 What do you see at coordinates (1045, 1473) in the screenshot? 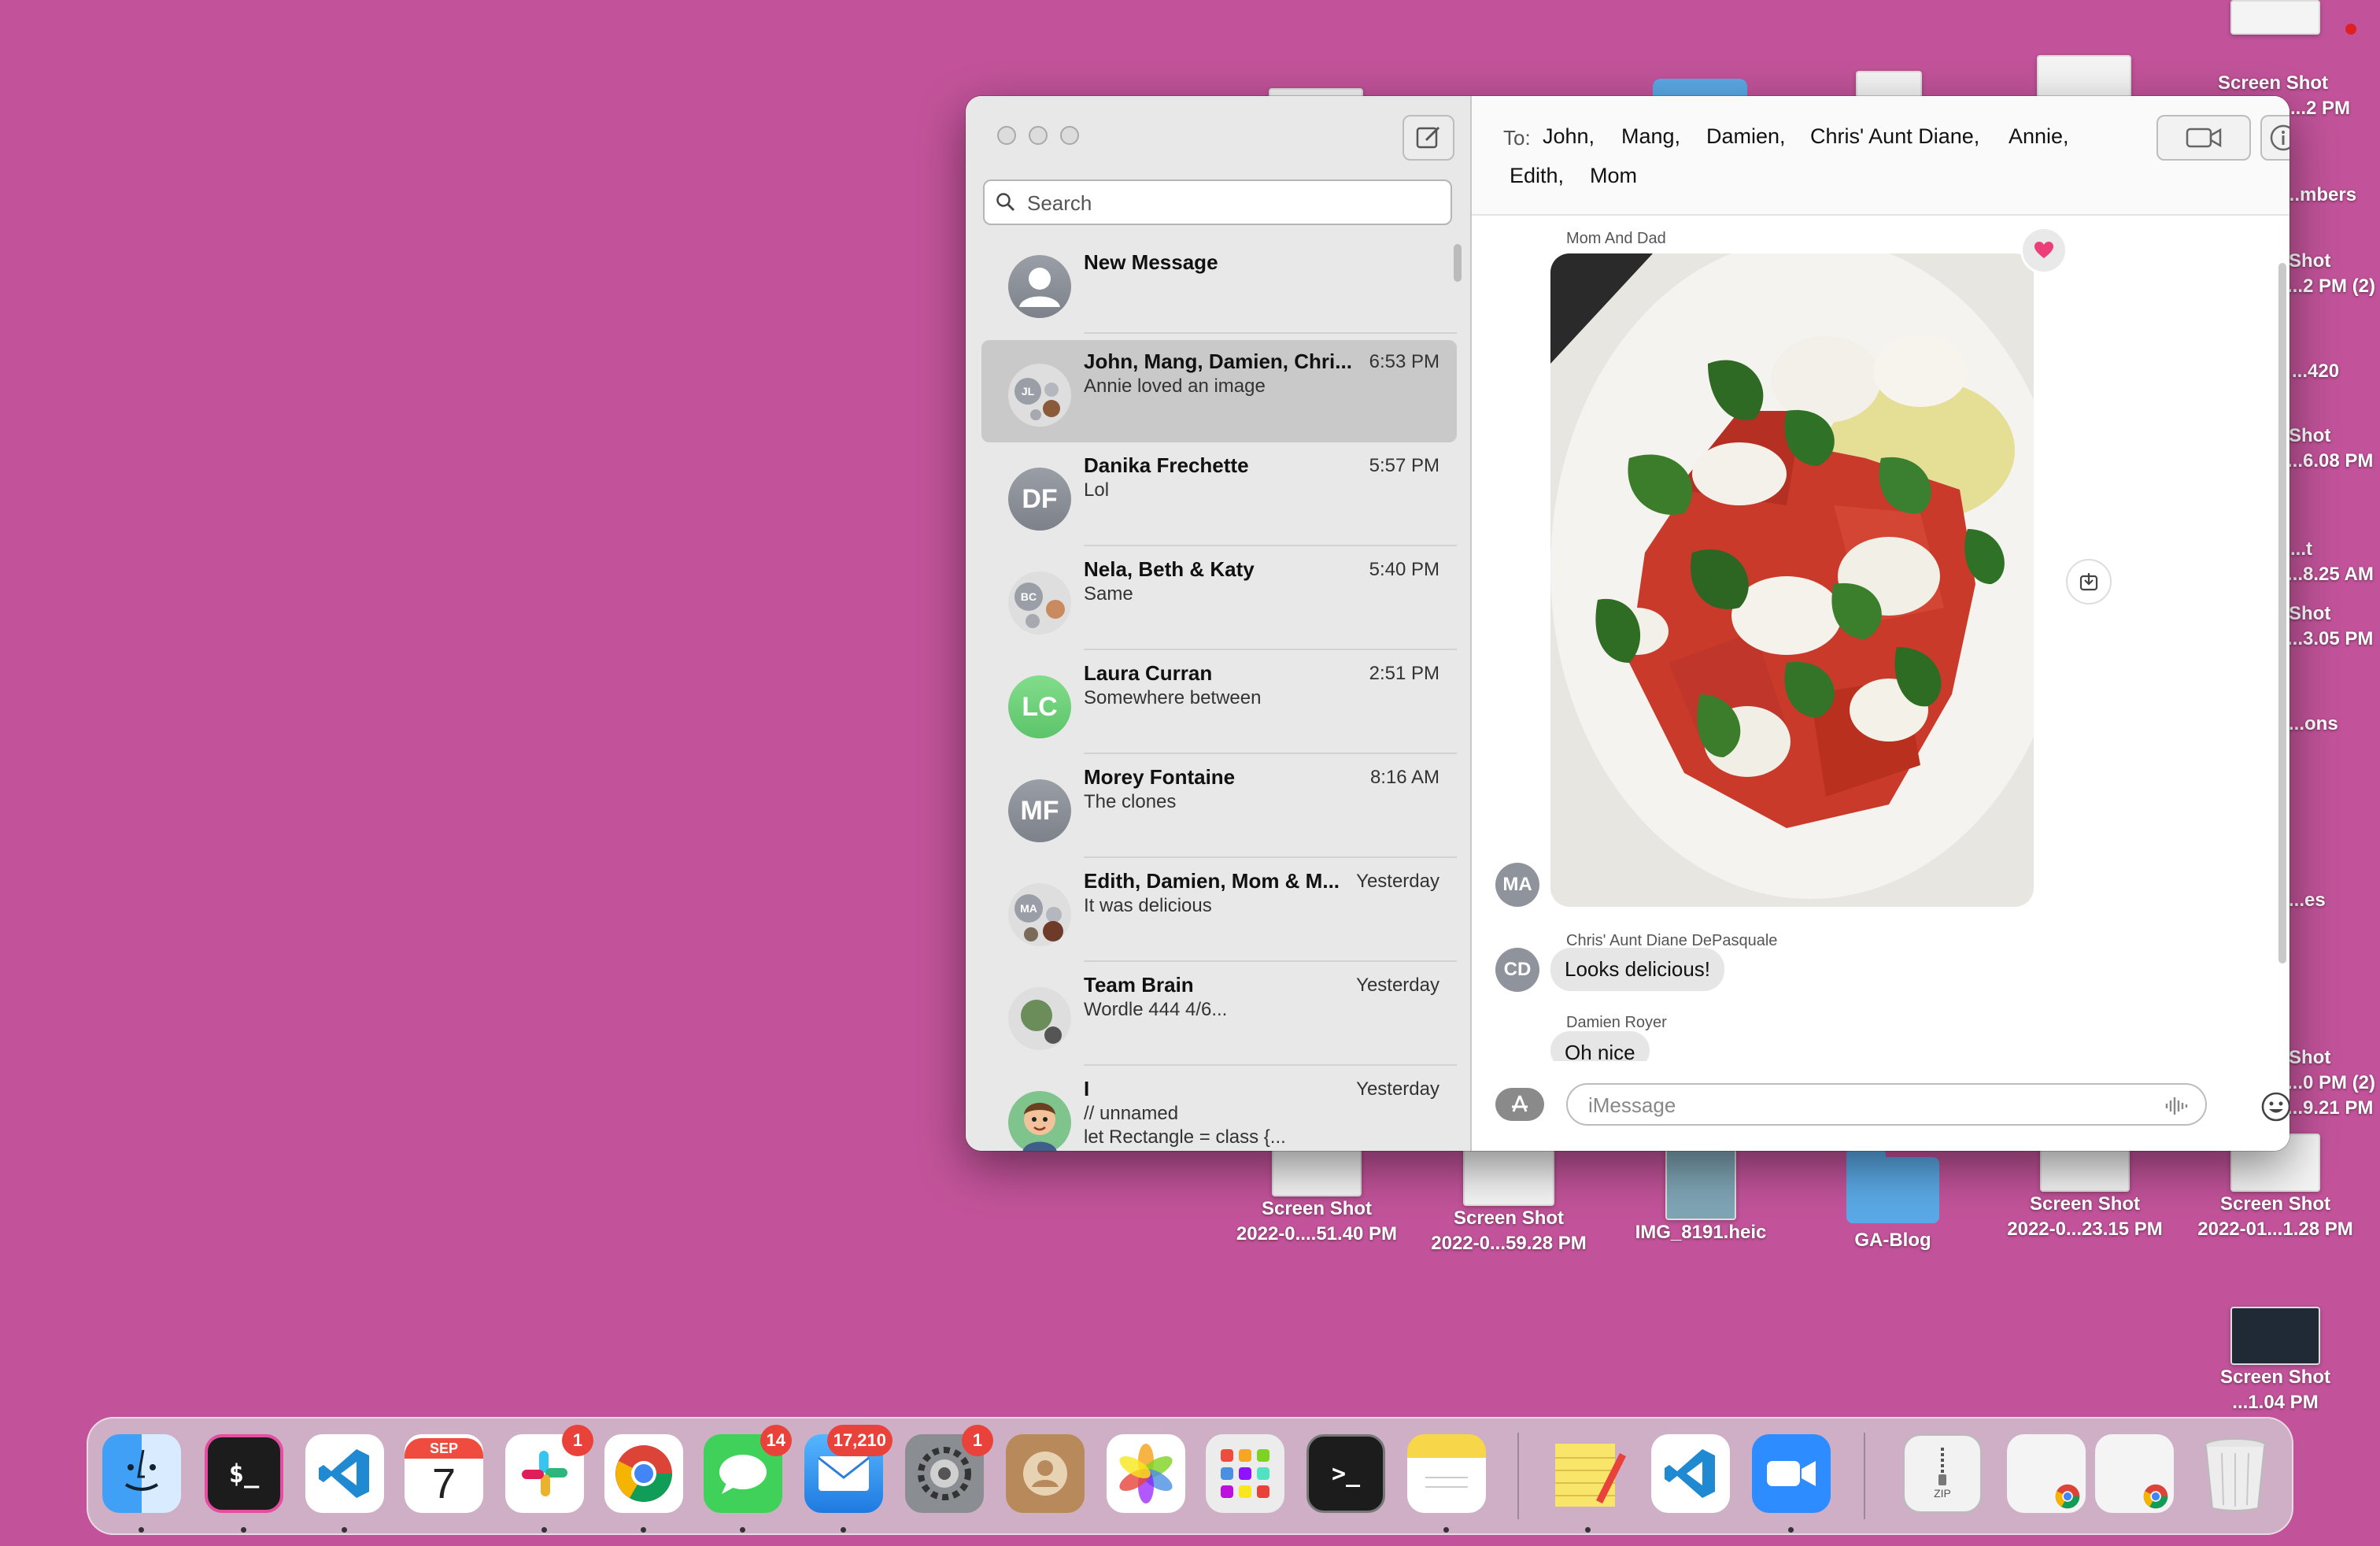
I see `dock-contacts` at bounding box center [1045, 1473].